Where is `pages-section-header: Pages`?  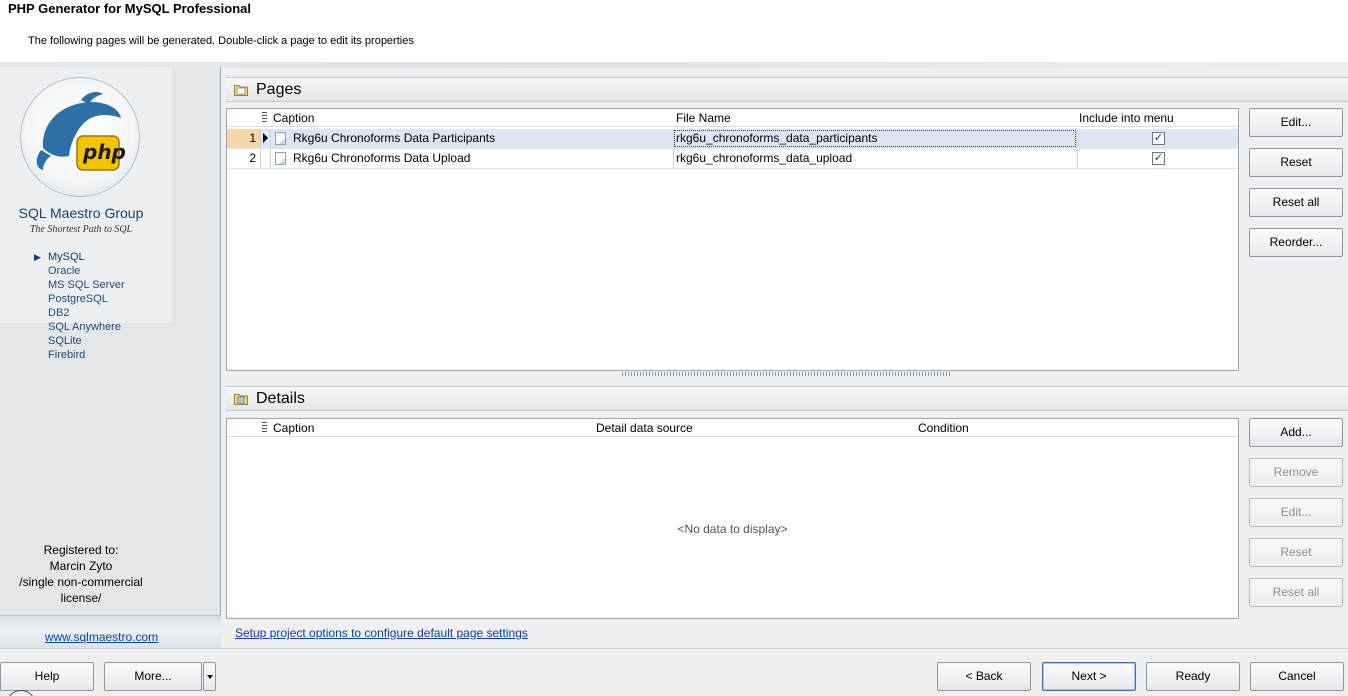
pages-section-header: Pages is located at coordinates (787, 89).